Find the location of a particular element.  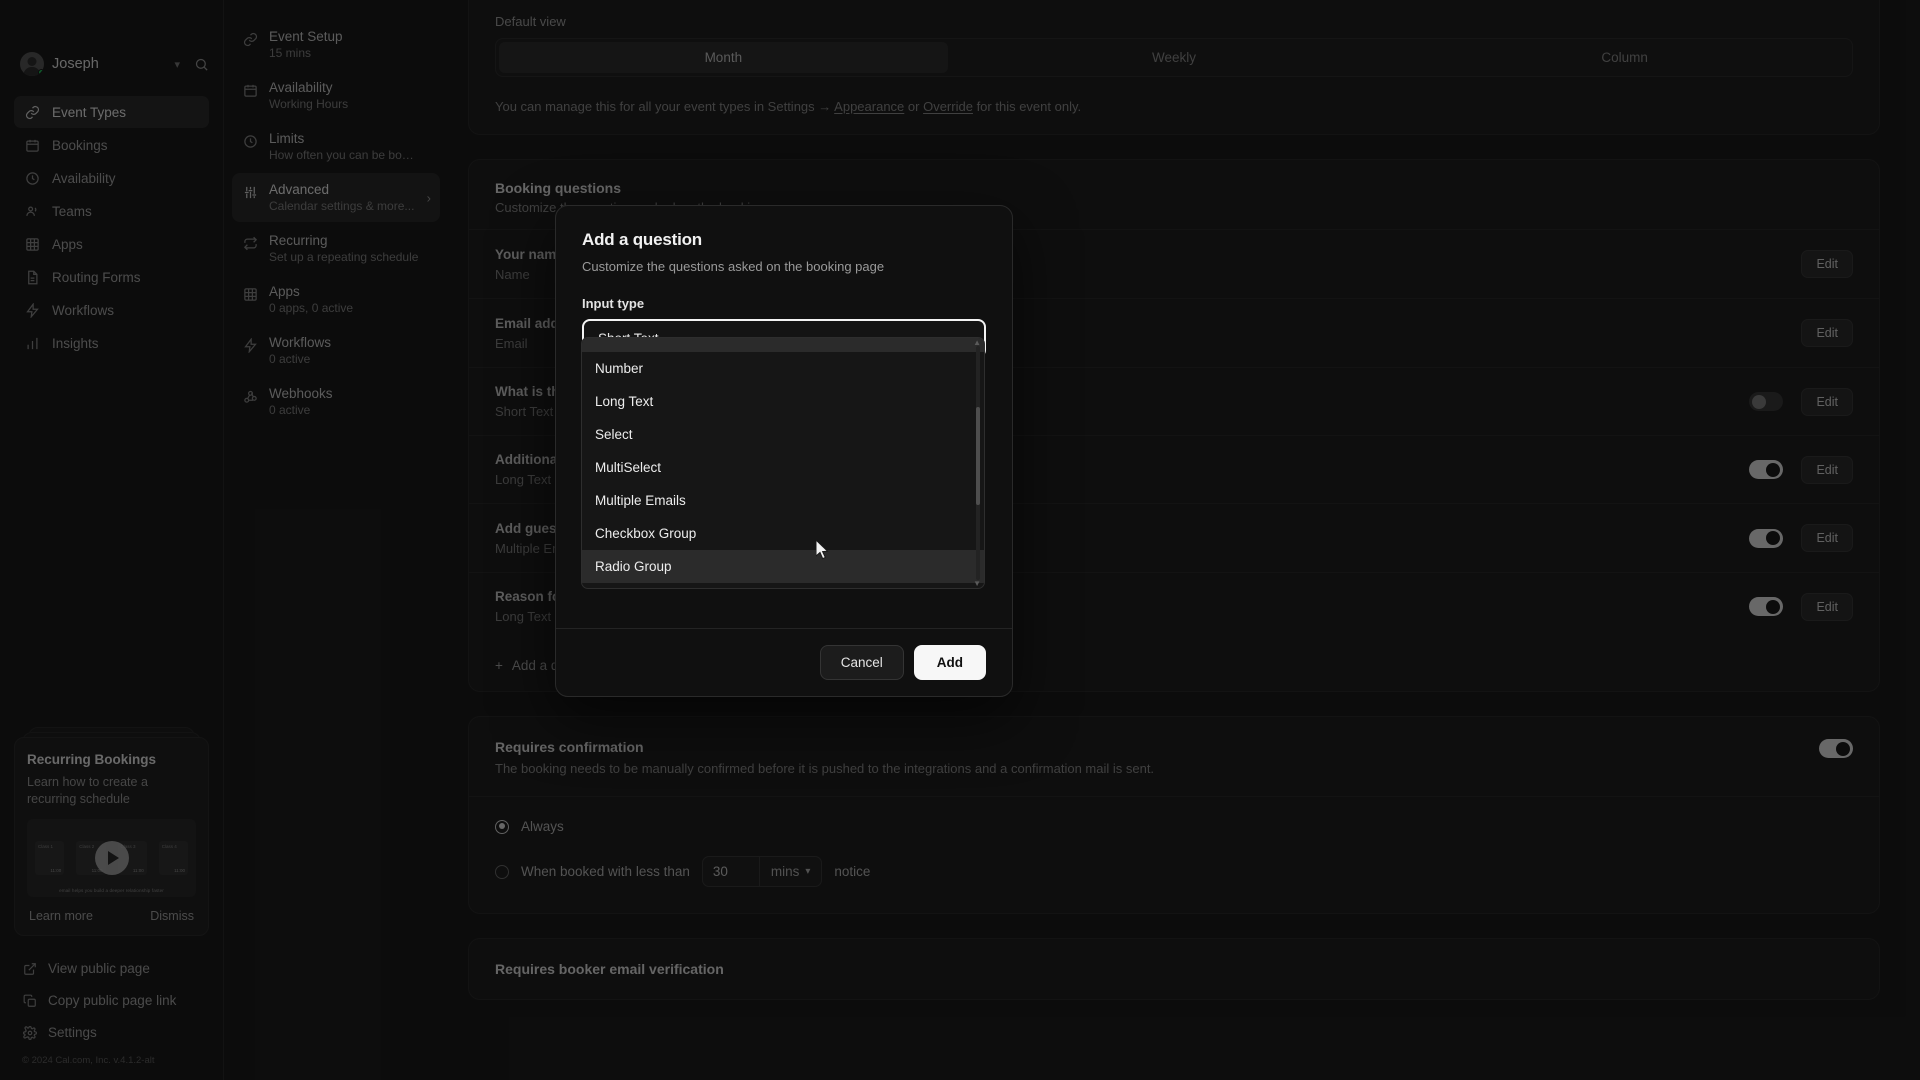

mouse-cursor is located at coordinates (823, 550).